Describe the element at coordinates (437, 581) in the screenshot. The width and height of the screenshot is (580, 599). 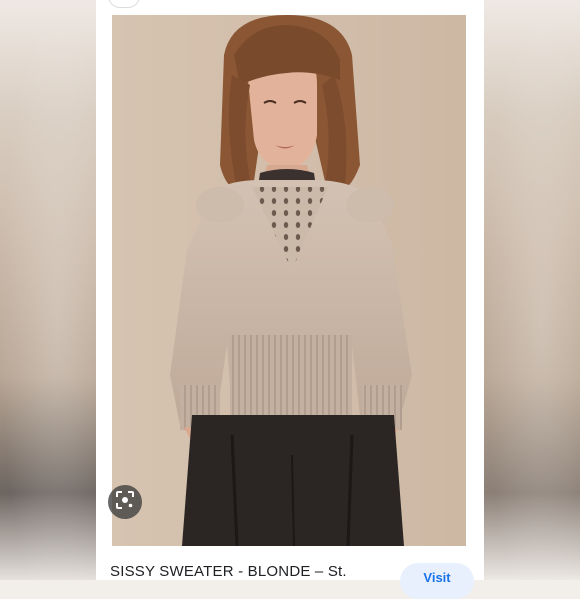
I see `visit-button: Visit` at that location.